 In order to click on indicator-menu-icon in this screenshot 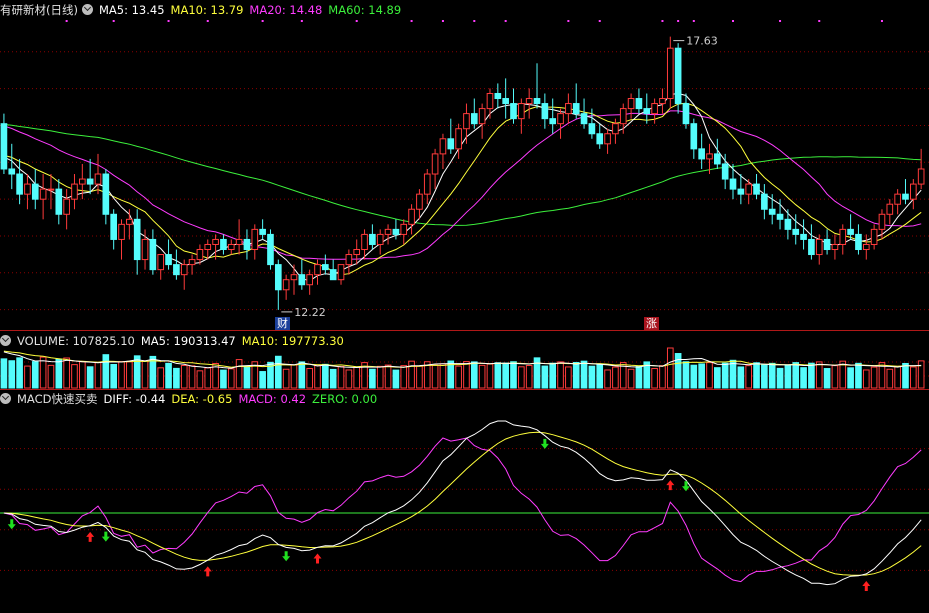, I will do `click(87, 9)`.